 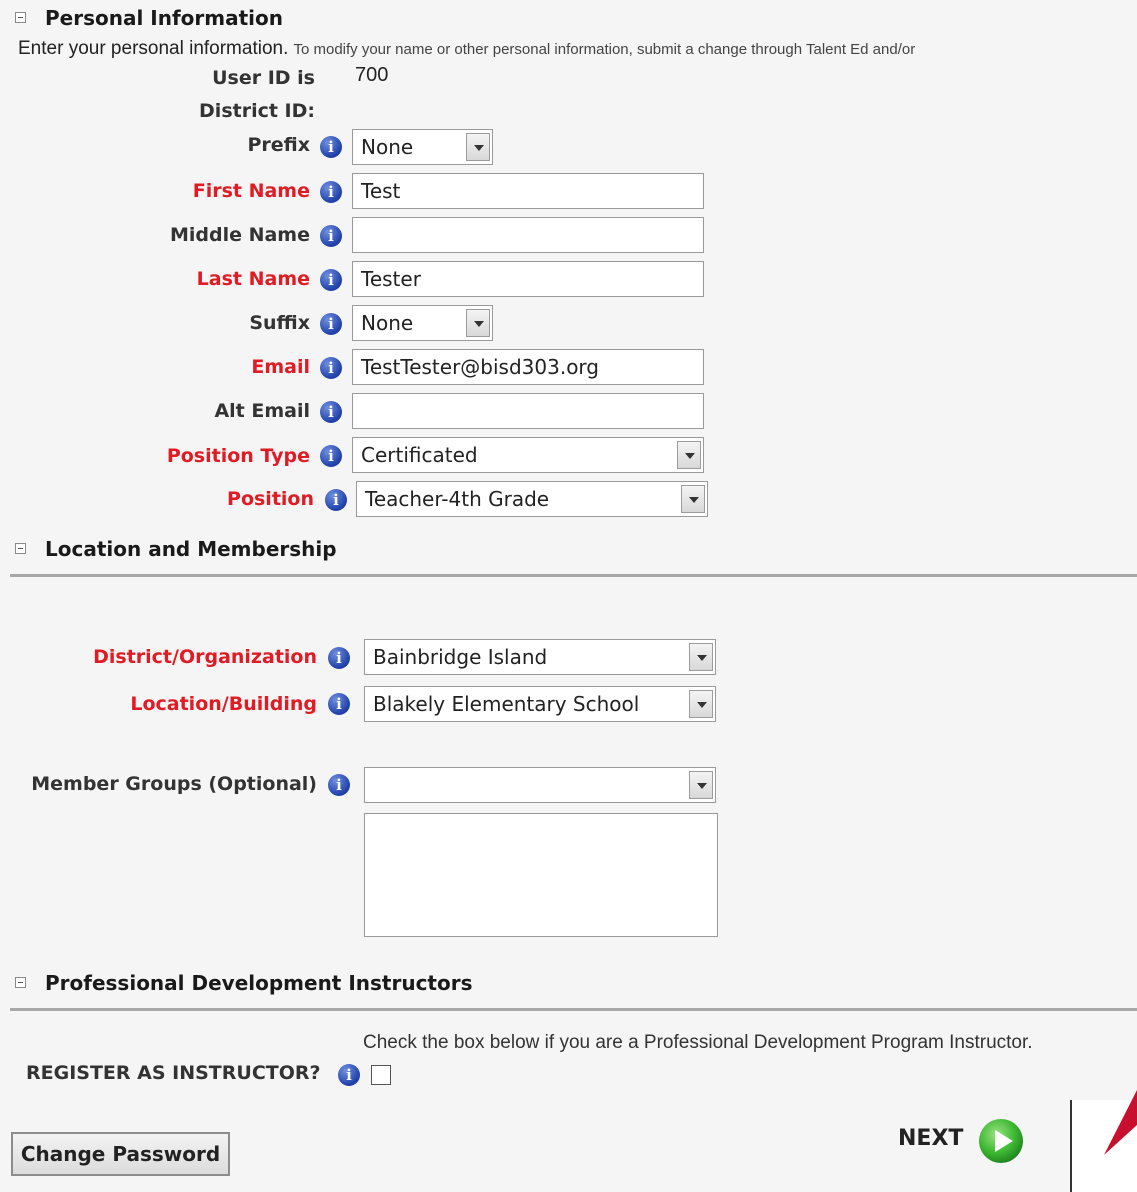 I want to click on location-section-collapse-icon, so click(x=20, y=548).